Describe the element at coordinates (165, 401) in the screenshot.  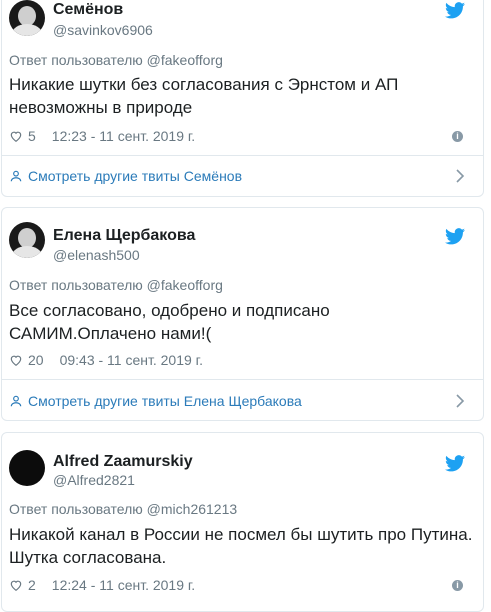
I see `more-tweets-label: Смотреть другие твиты Елена Щербакова` at that location.